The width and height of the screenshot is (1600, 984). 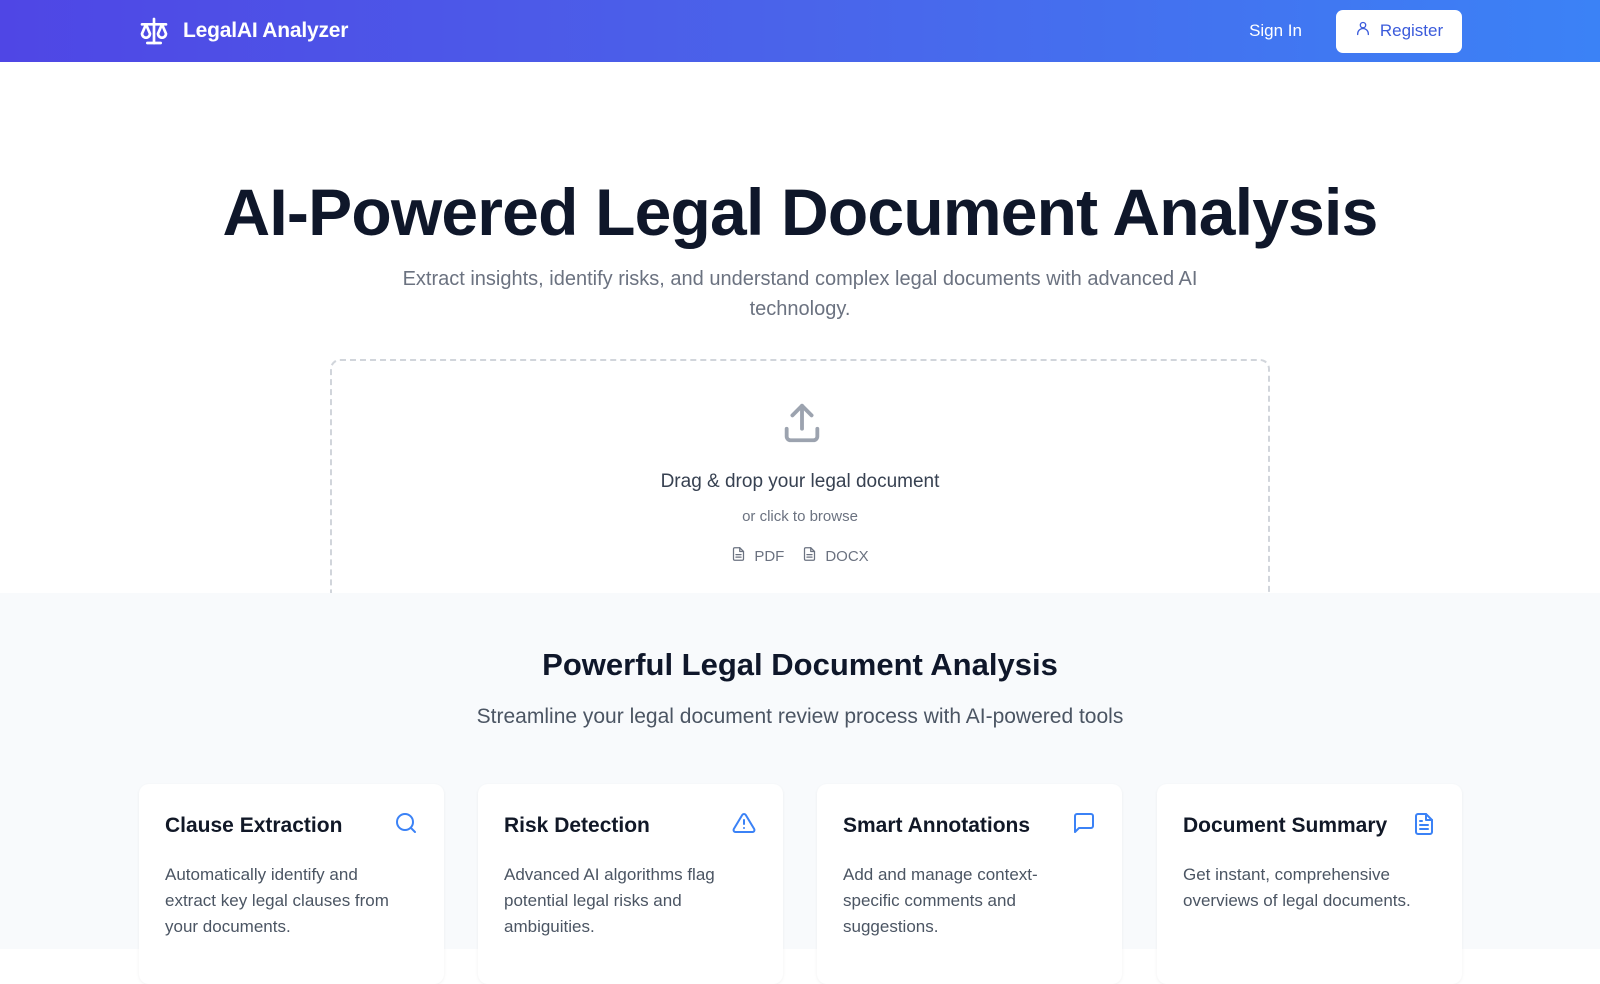 I want to click on search-icon, so click(x=406, y=825).